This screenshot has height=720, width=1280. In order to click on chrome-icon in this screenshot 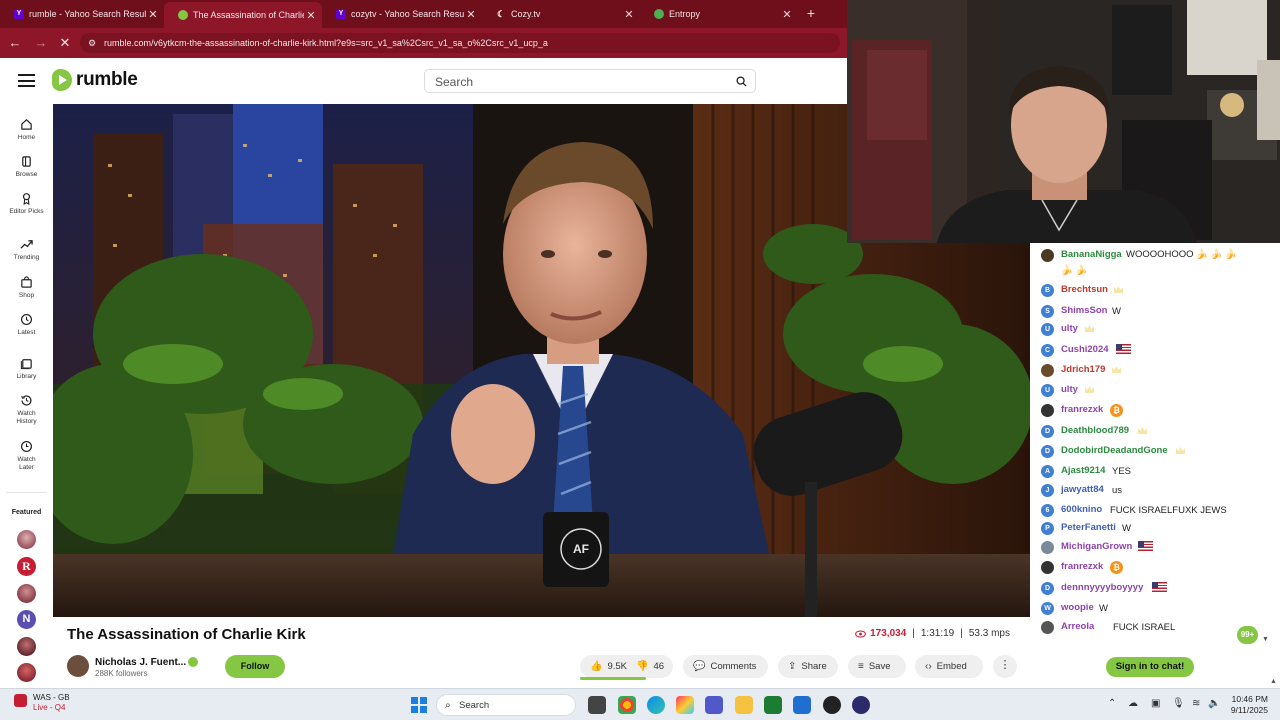, I will do `click(627, 705)`.